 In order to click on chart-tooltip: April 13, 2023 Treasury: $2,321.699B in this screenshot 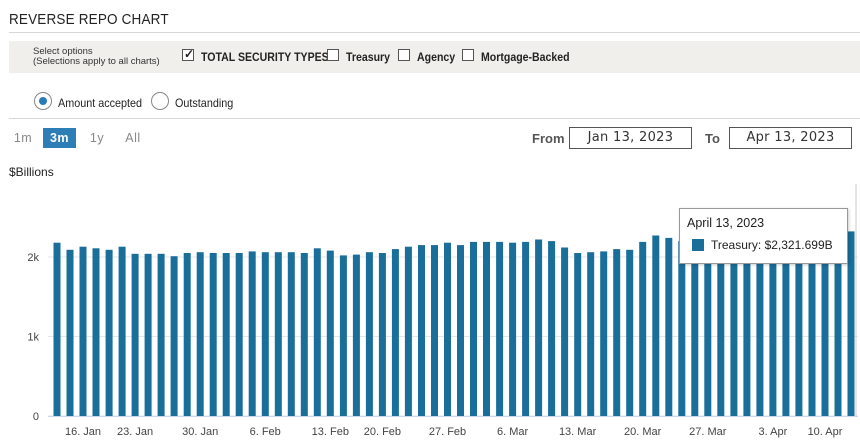, I will do `click(763, 236)`.